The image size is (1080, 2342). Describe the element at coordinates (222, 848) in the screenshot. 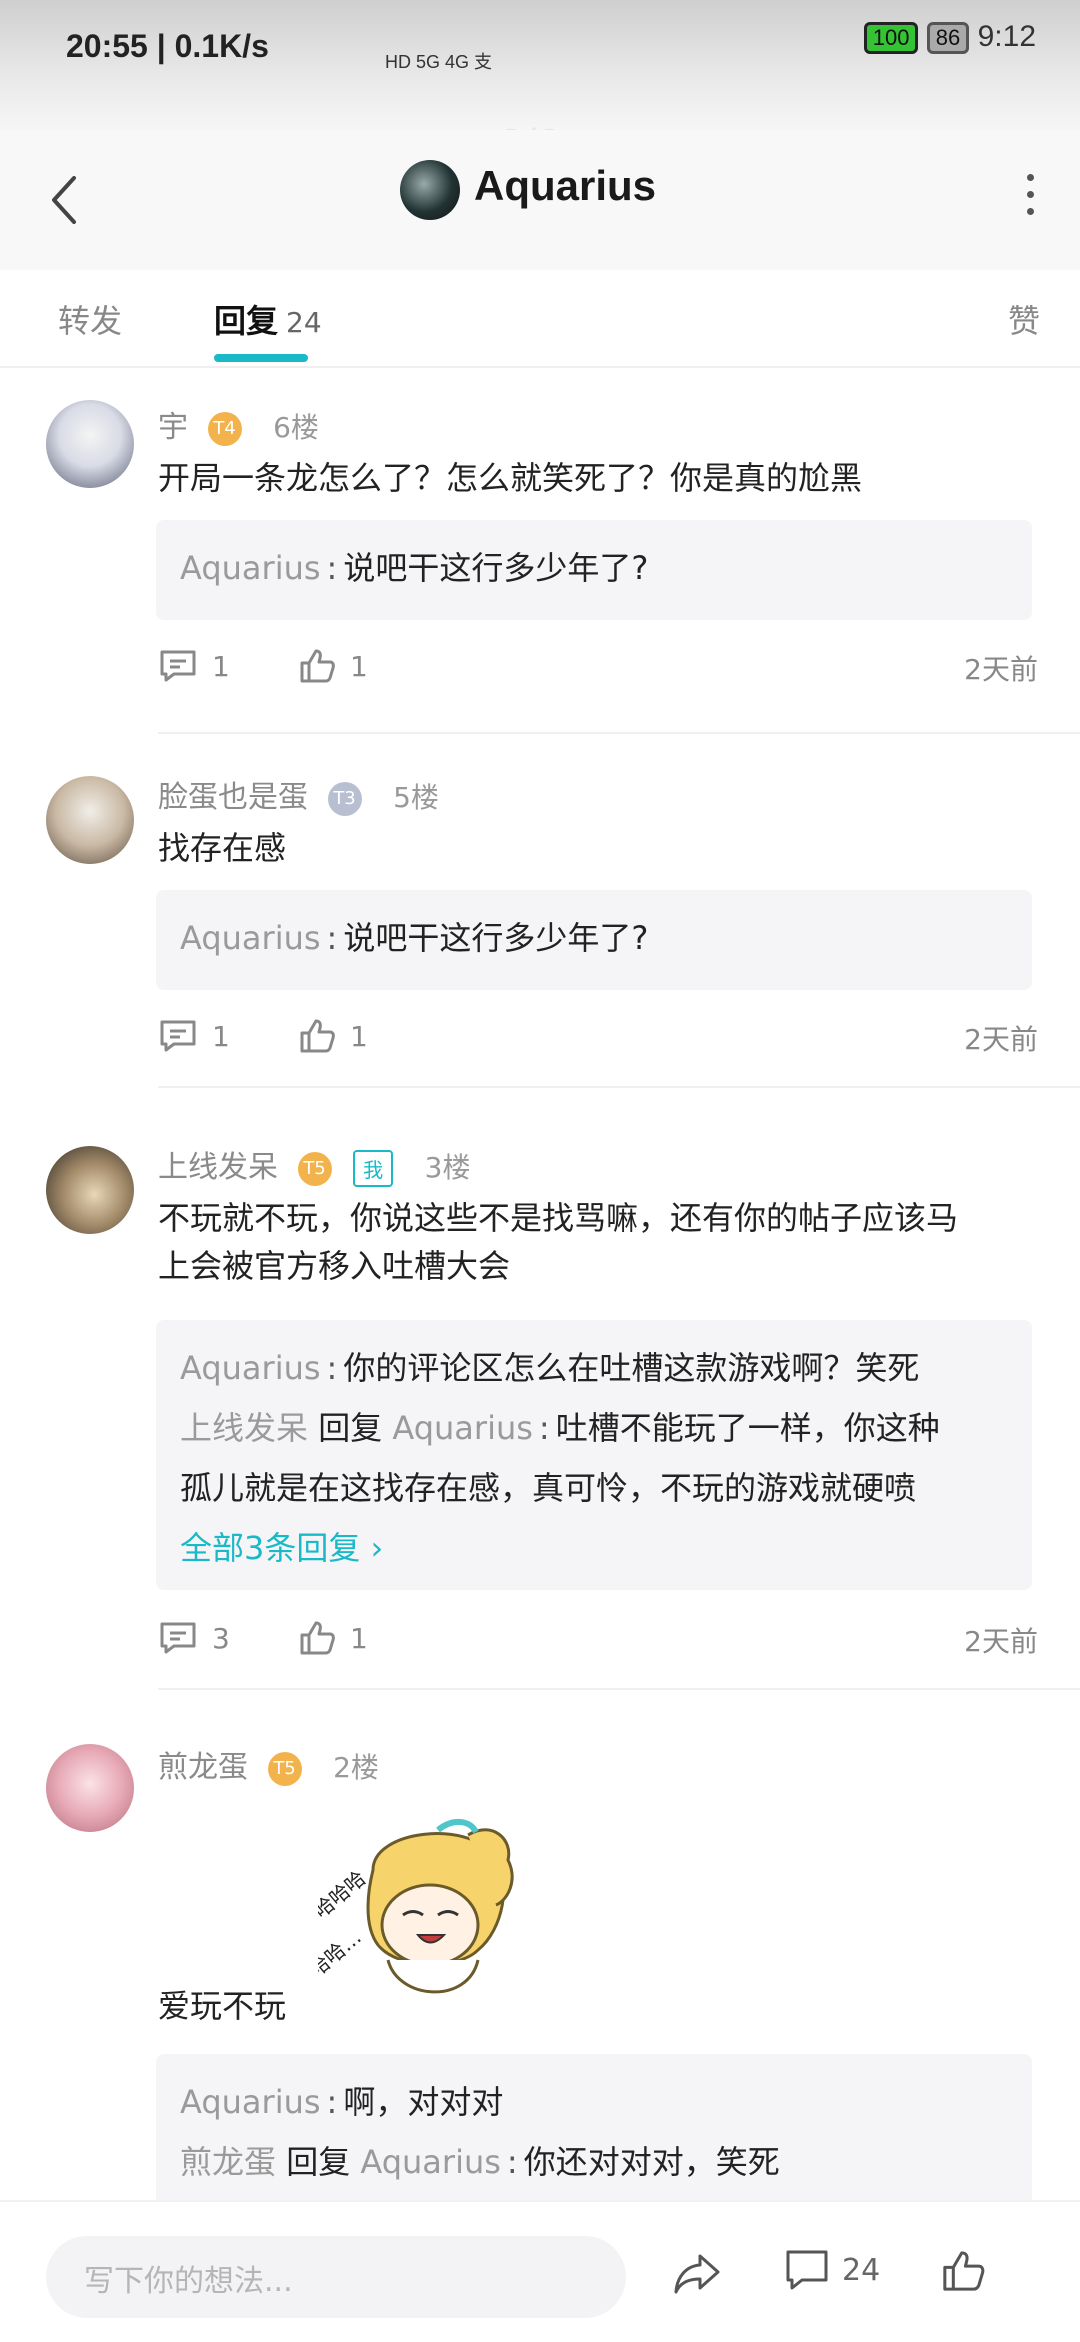

I see `comment-text: 找存在感` at that location.